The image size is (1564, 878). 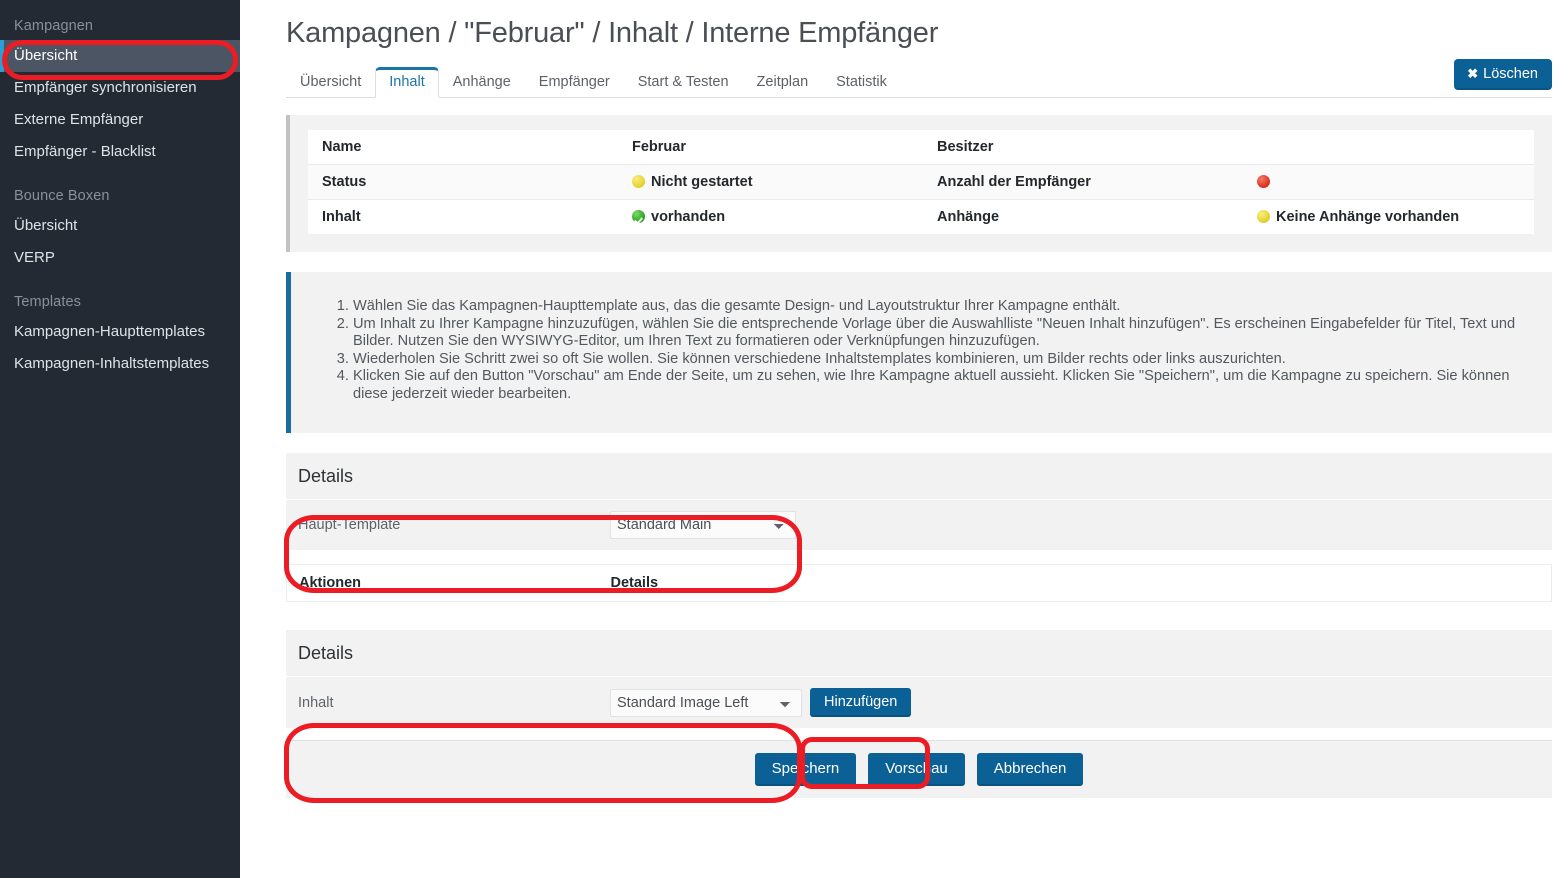 I want to click on inhalt-template-select: Standard Image Left, so click(x=706, y=702).